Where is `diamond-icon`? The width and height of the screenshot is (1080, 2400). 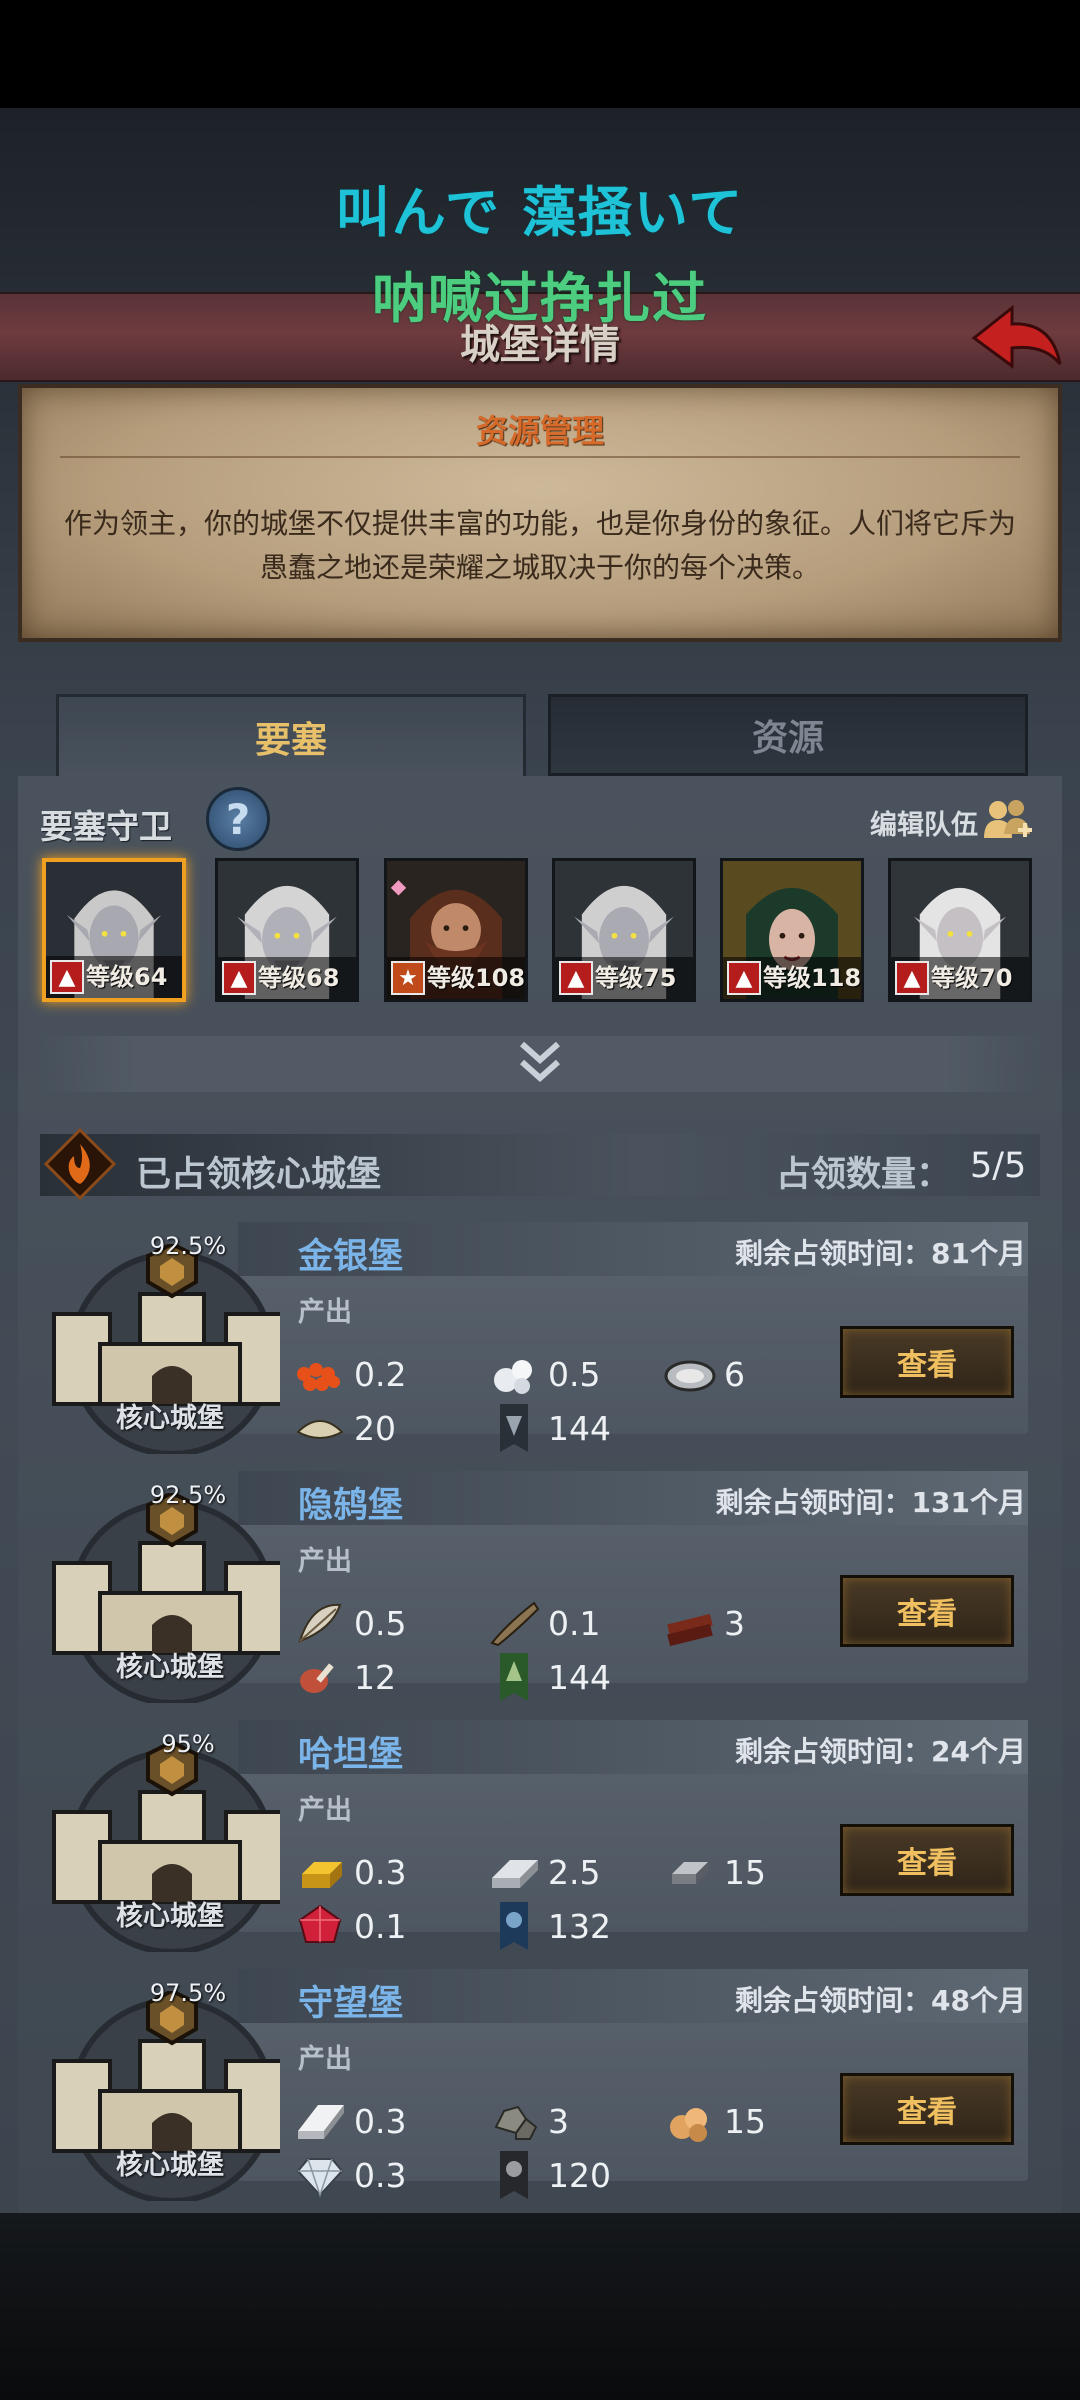
diamond-icon is located at coordinates (320, 2178).